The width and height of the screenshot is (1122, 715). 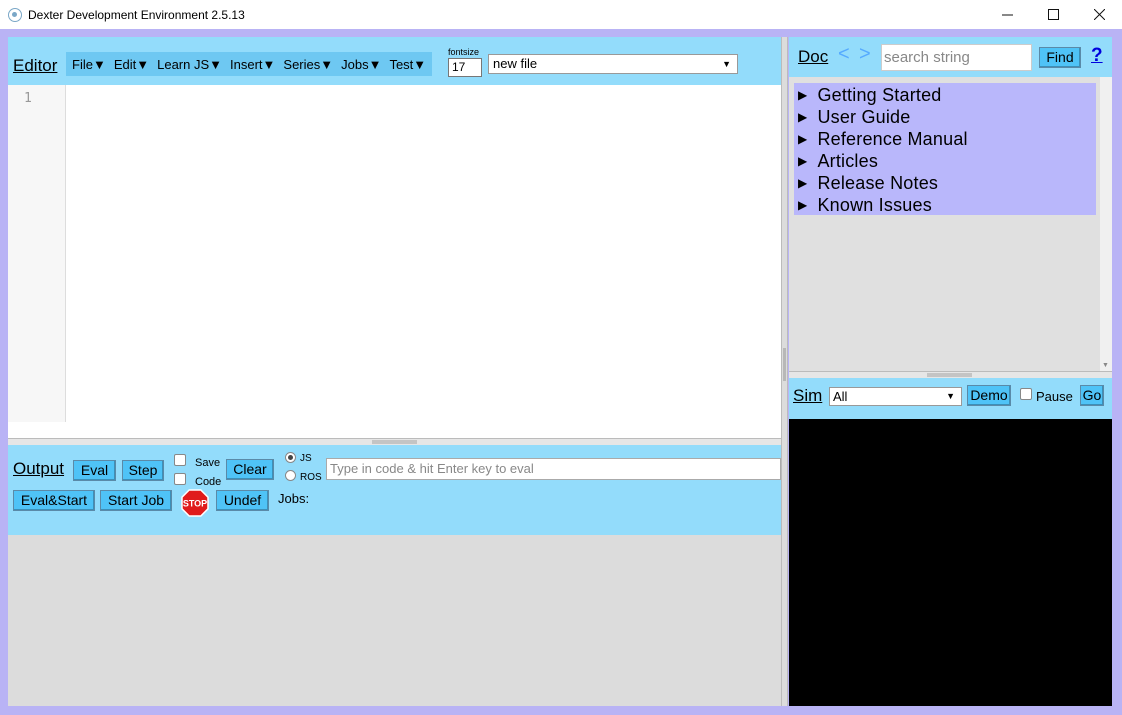 What do you see at coordinates (290, 475) in the screenshot?
I see `radio-ros` at bounding box center [290, 475].